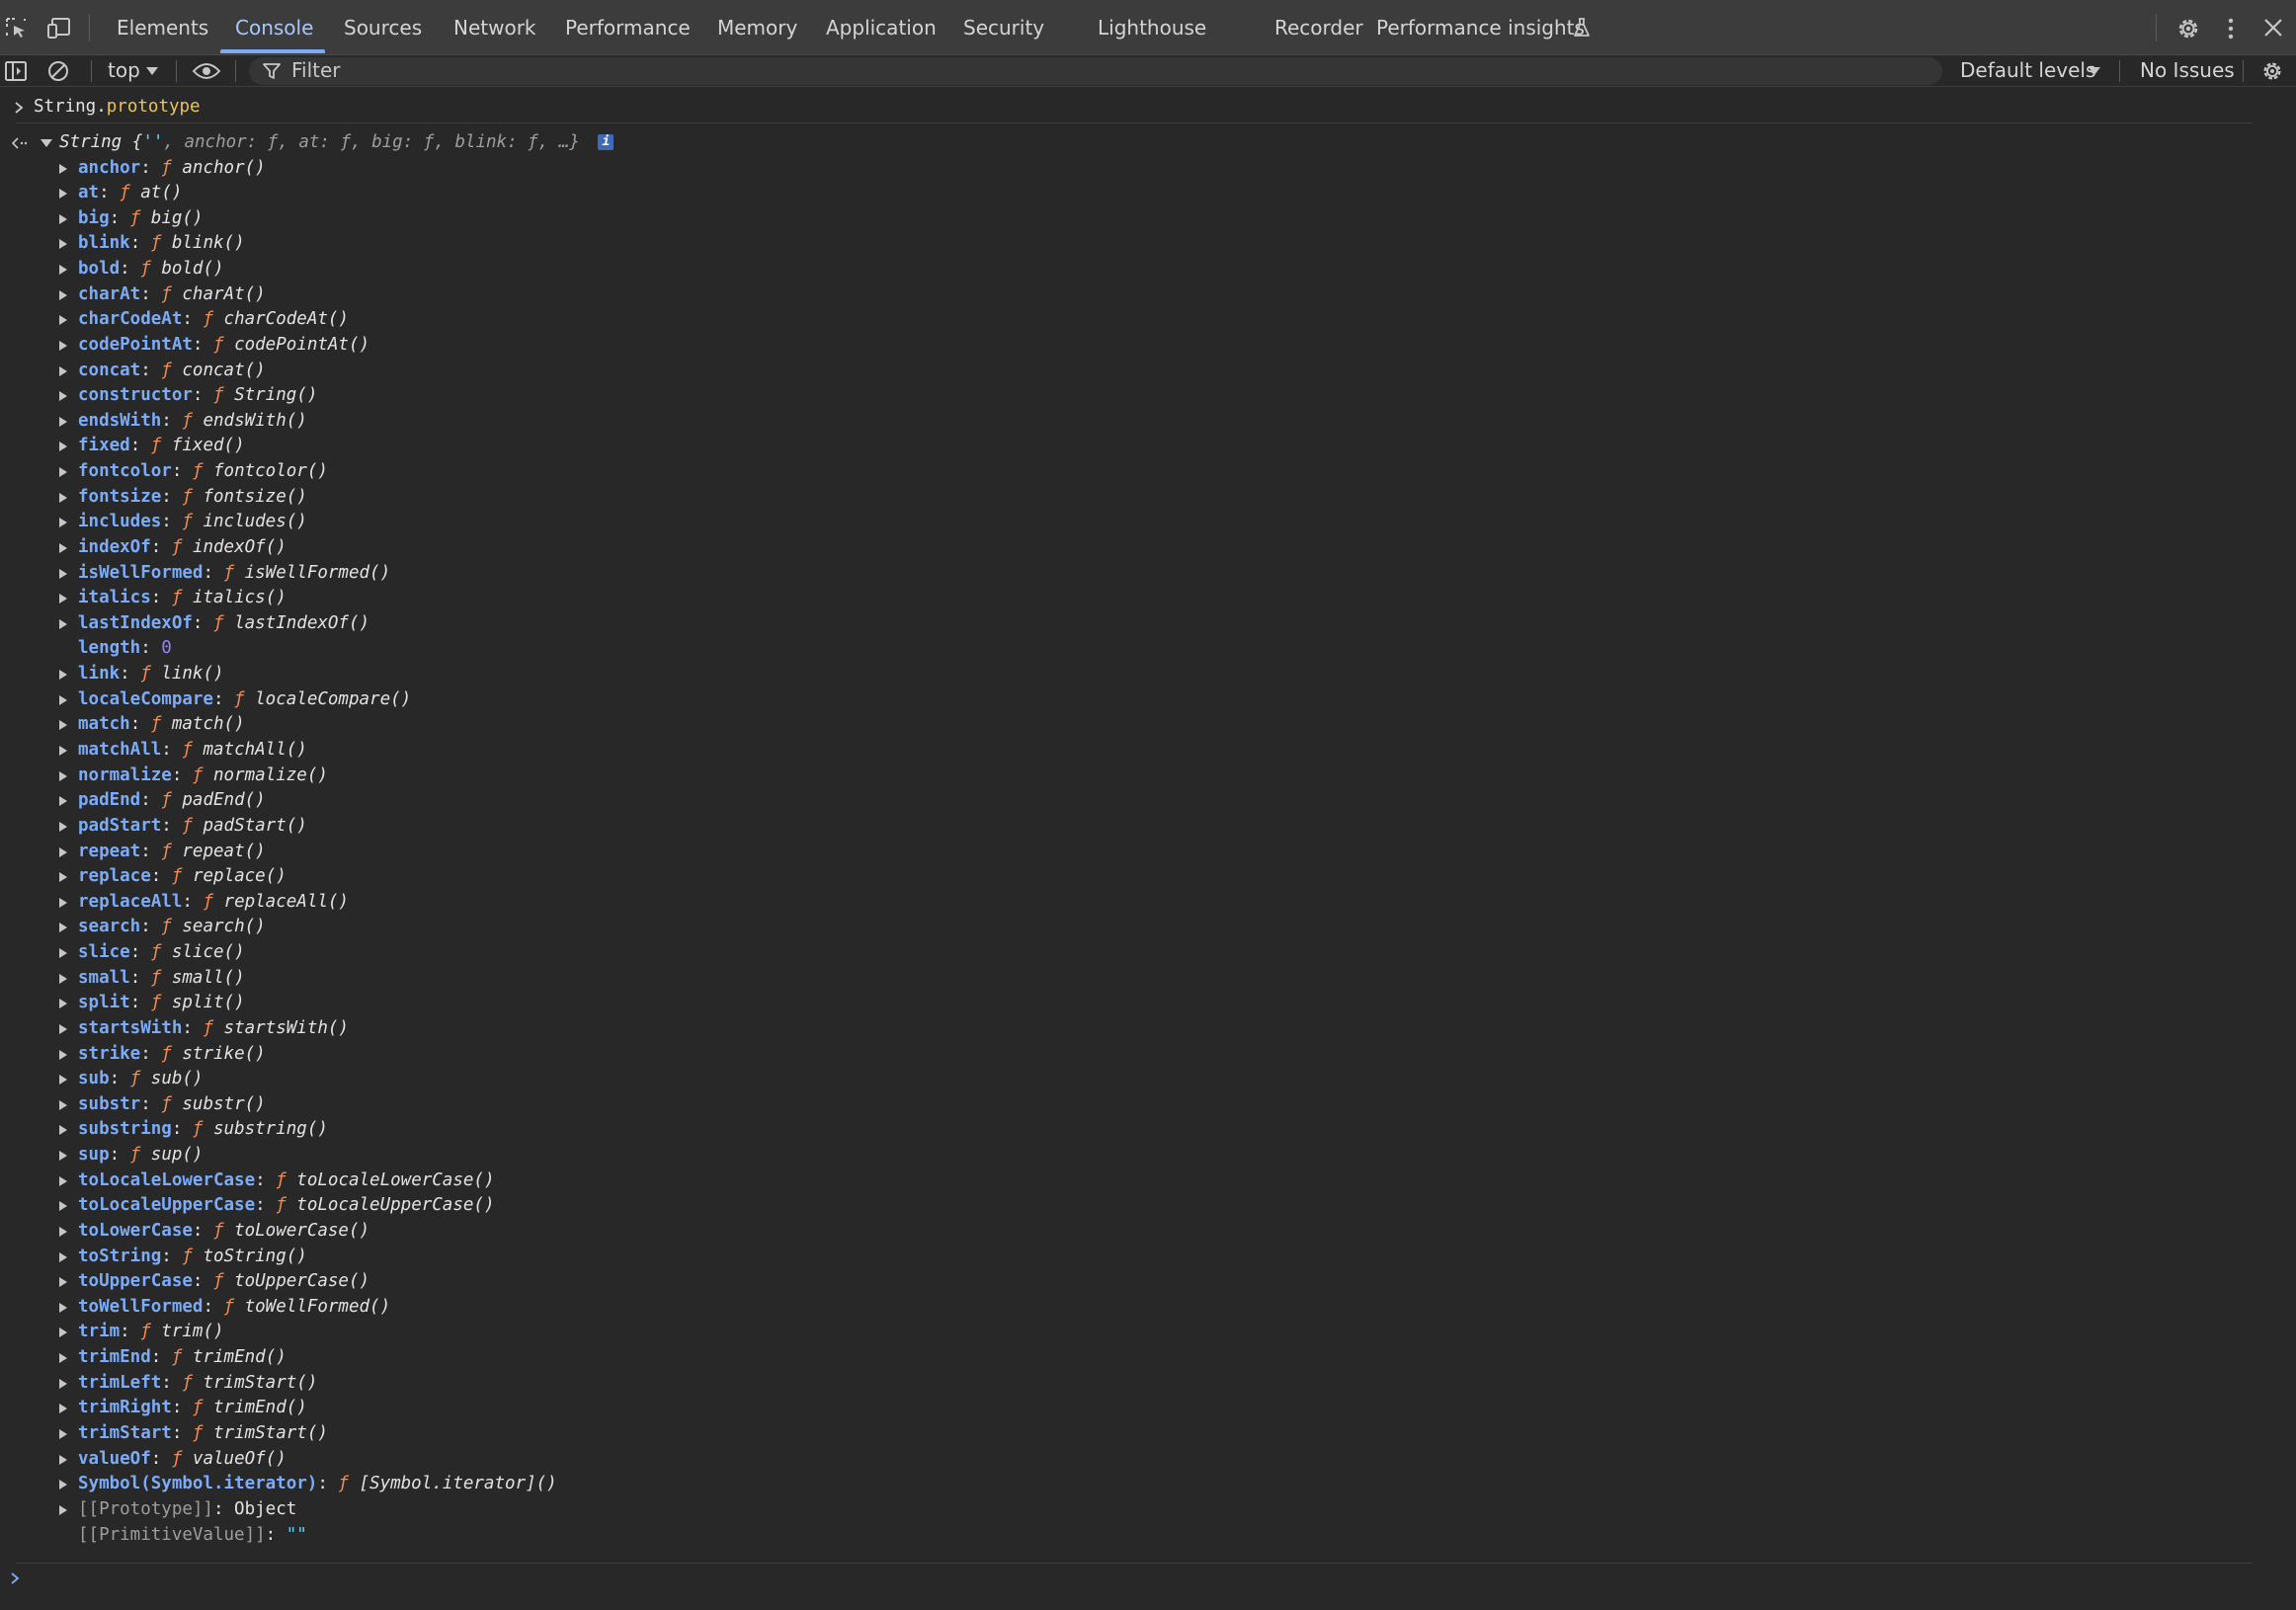  I want to click on property-row: toLowerCase: ƒ toLowerCase(), so click(1148, 1232).